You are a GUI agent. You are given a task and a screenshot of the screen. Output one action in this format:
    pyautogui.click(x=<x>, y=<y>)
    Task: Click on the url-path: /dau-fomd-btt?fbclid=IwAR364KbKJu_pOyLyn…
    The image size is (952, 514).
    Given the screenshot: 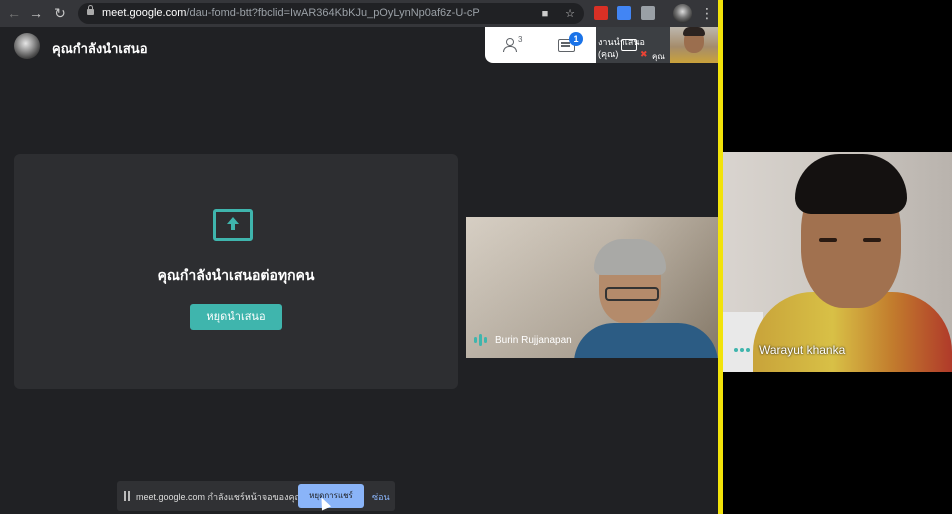 What is the action you would take?
    pyautogui.click(x=333, y=13)
    